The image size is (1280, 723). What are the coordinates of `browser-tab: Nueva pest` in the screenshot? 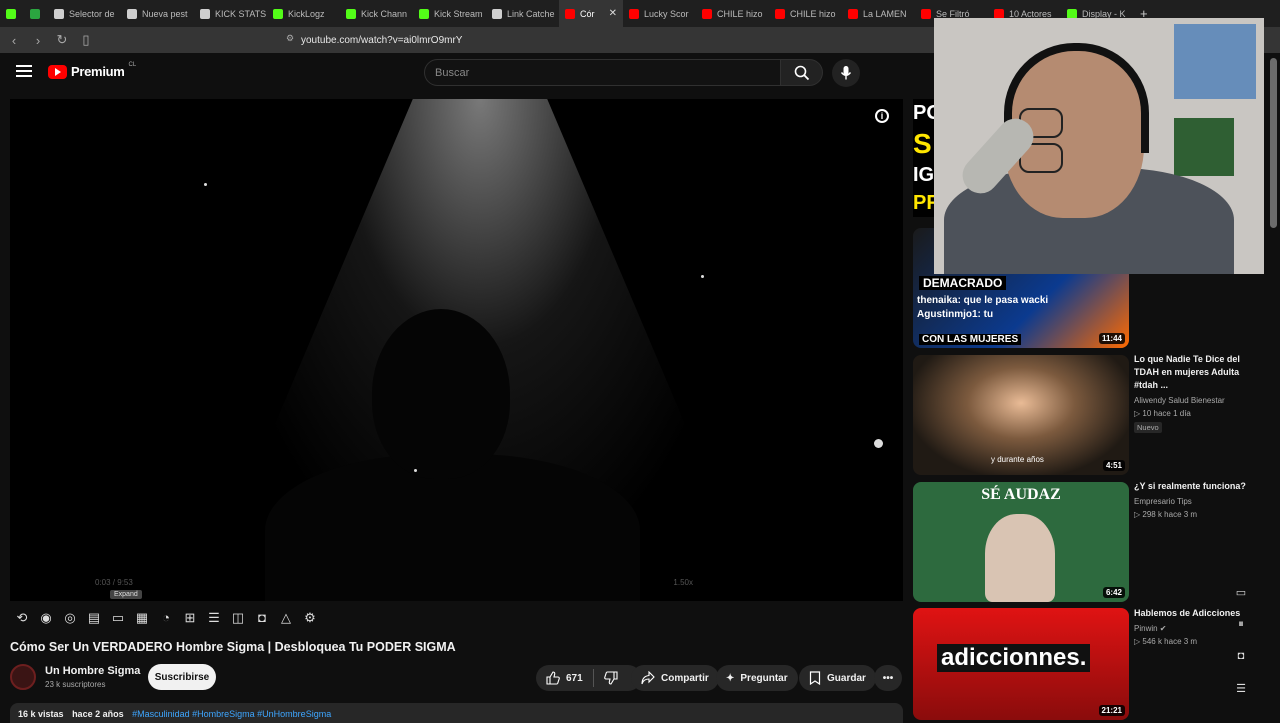 It's located at (157, 13).